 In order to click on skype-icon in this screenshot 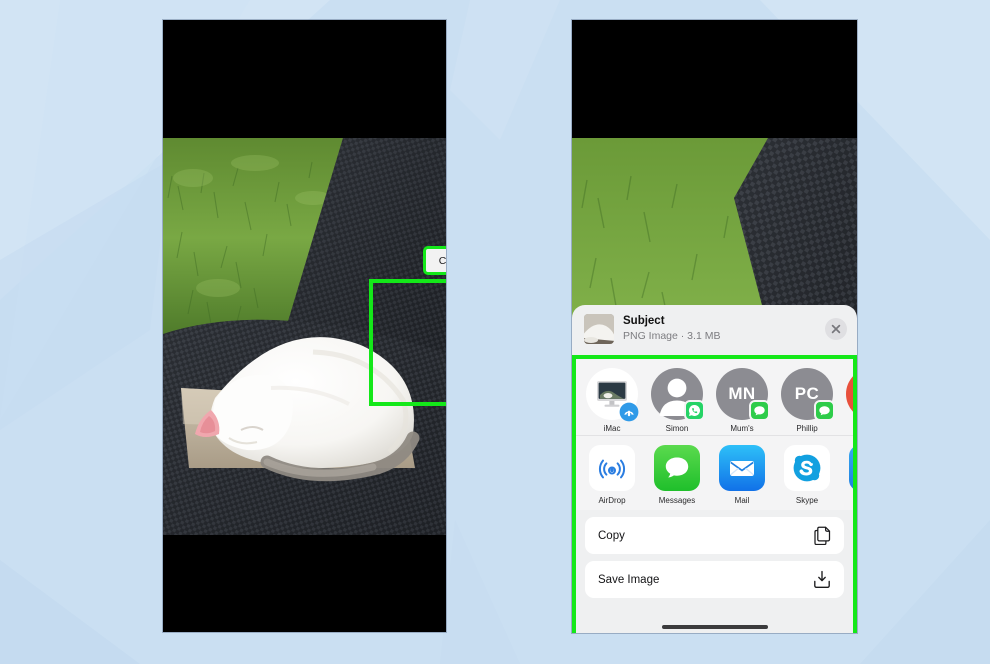, I will do `click(807, 468)`.